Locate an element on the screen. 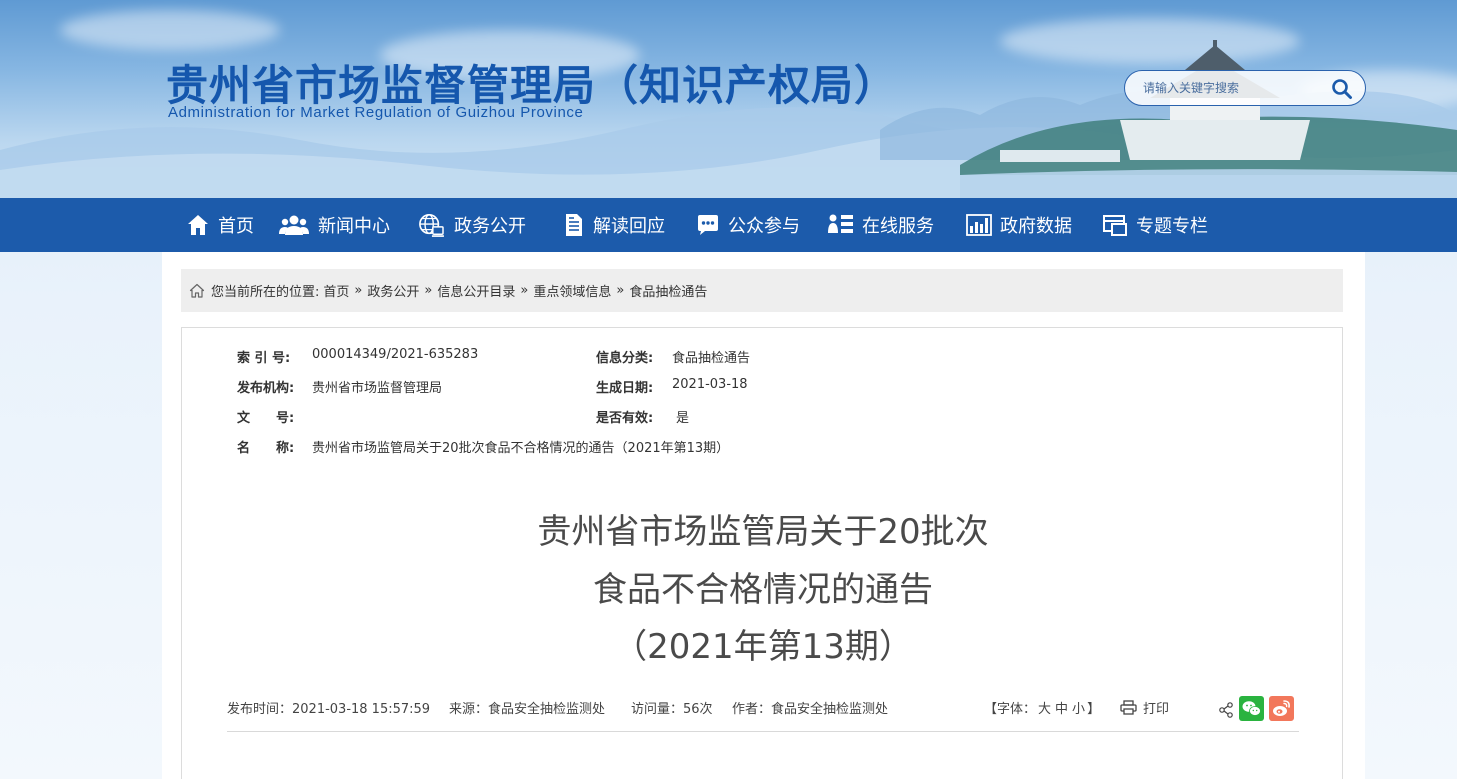 The width and height of the screenshot is (1457, 779). font-size-small: 小 is located at coordinates (1078, 709).